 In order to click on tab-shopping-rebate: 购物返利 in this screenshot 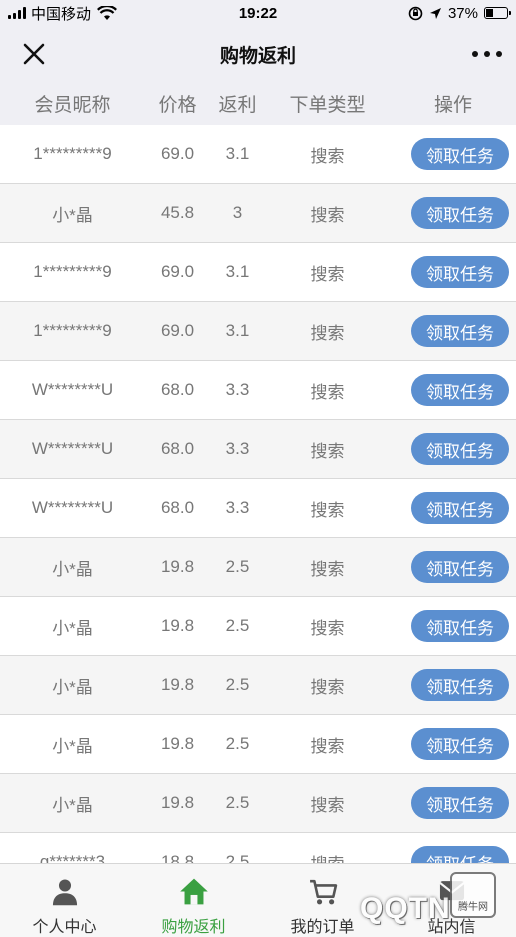, I will do `click(193, 900)`.